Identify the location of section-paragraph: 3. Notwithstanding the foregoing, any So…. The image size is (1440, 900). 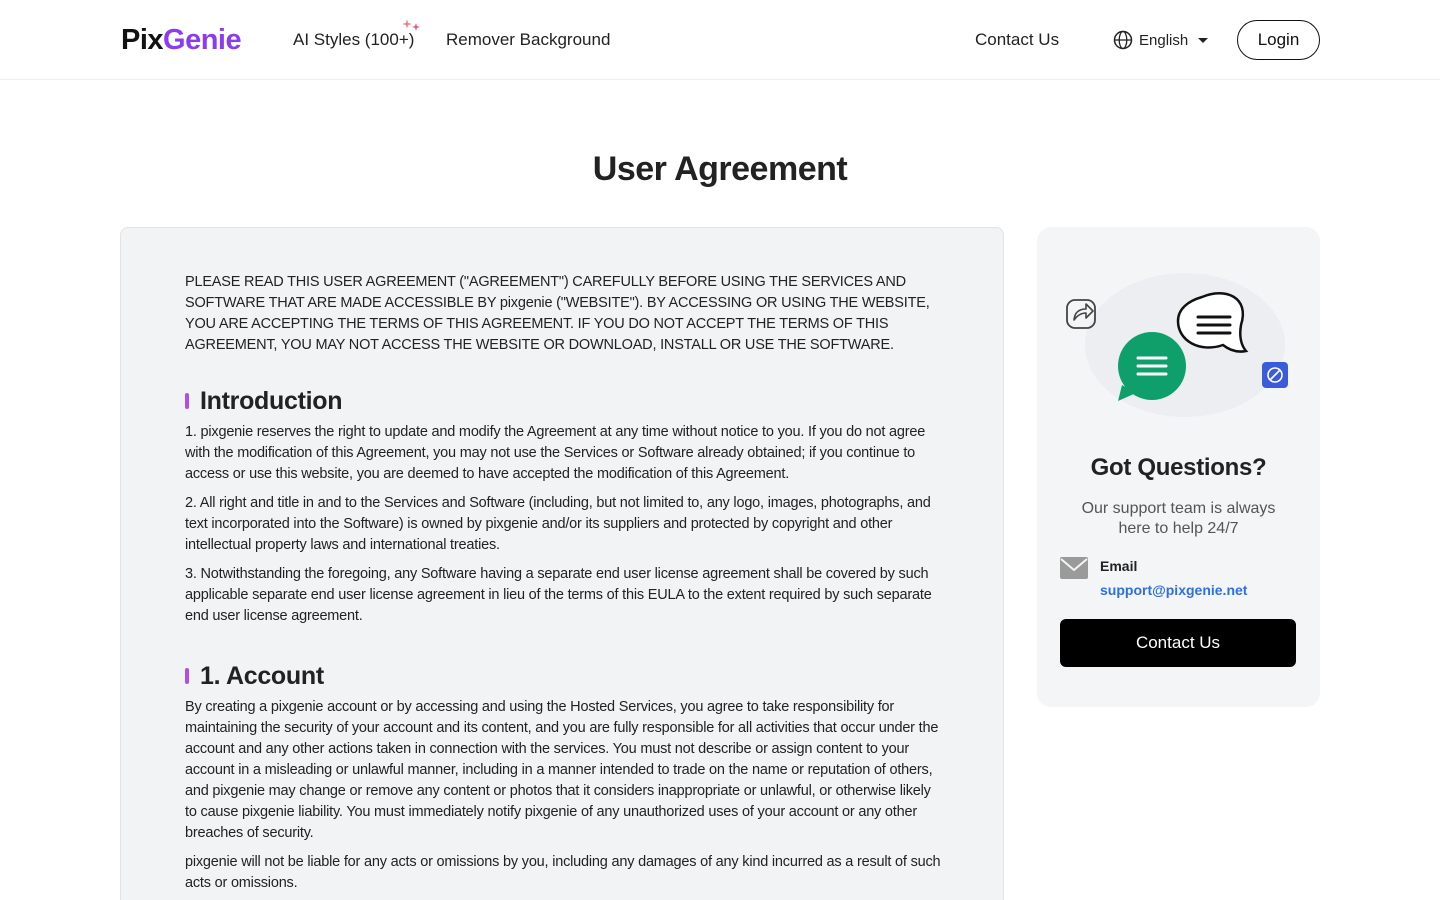
(558, 595).